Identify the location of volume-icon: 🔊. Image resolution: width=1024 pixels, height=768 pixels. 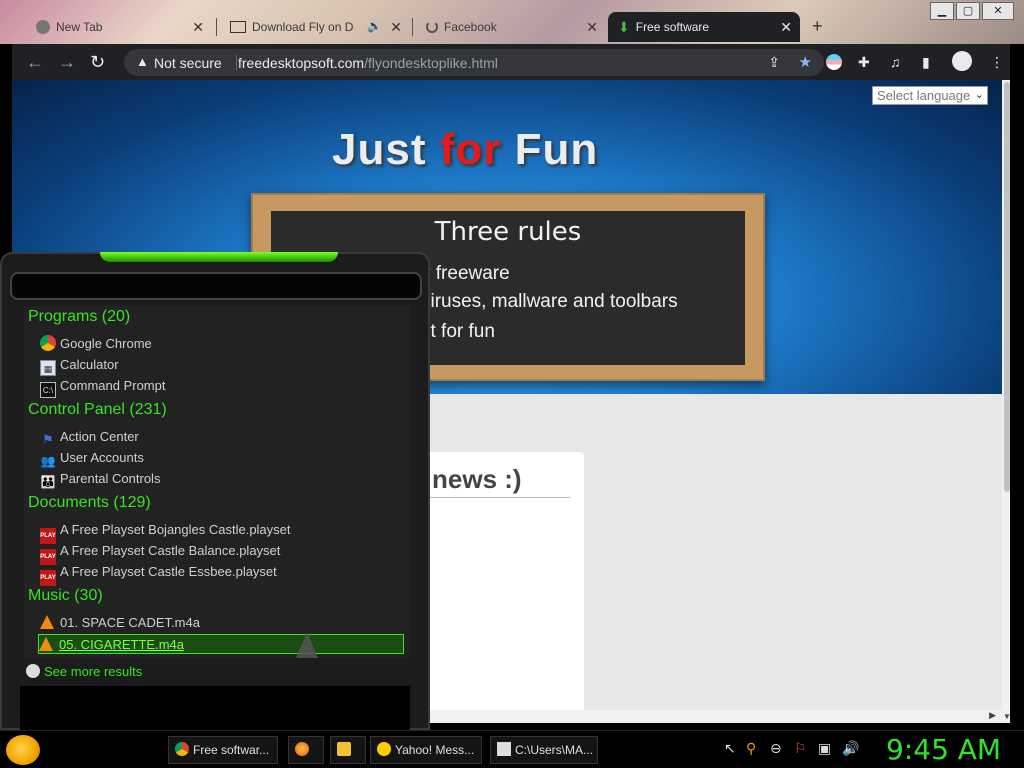
(850, 748).